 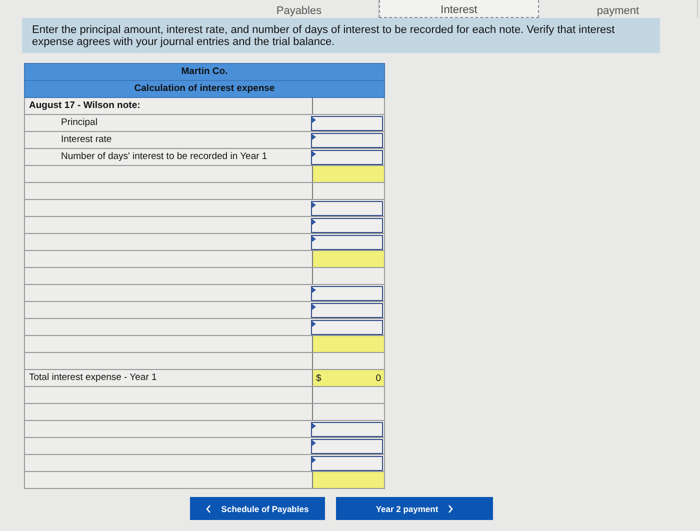 I want to click on row-label: Total interest expense - Year 1, so click(x=93, y=378).